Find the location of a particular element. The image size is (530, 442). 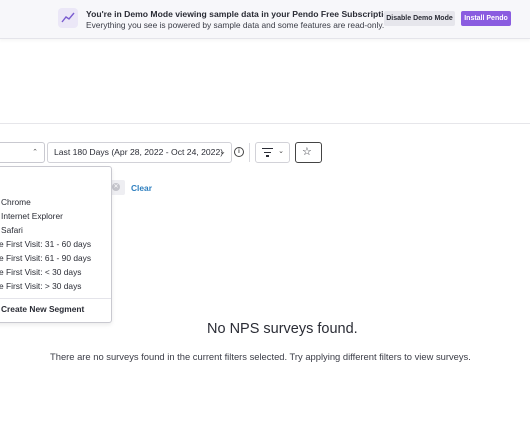

dropdown-item-chrome: Chrome is located at coordinates (55, 202).